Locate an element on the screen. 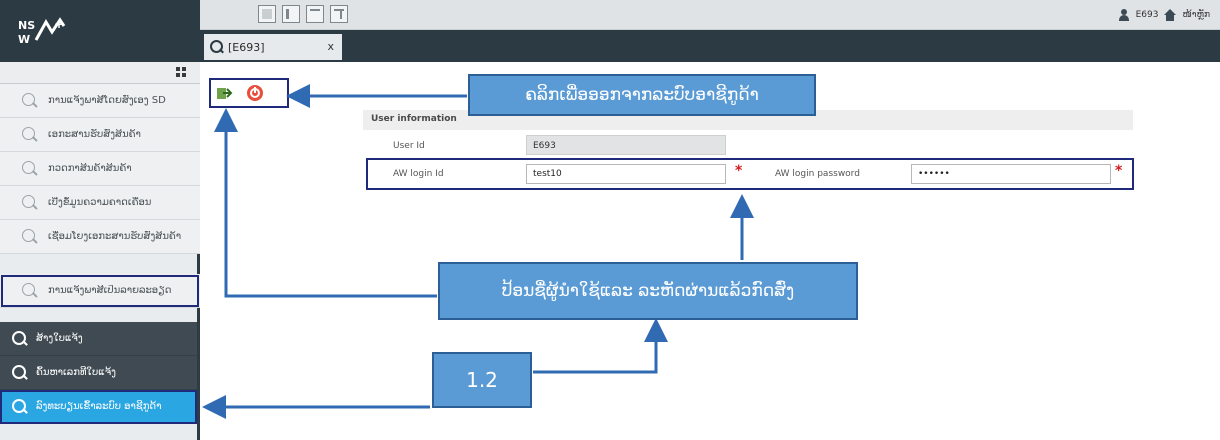 The height and width of the screenshot is (440, 1220). input-hint-callout: ປ້ອນຊື່ຜູ້ນຳໃຊ້ແລະ ລະຫັດຜ່ານແລ້ວກົດສົ່ງ is located at coordinates (648, 291).